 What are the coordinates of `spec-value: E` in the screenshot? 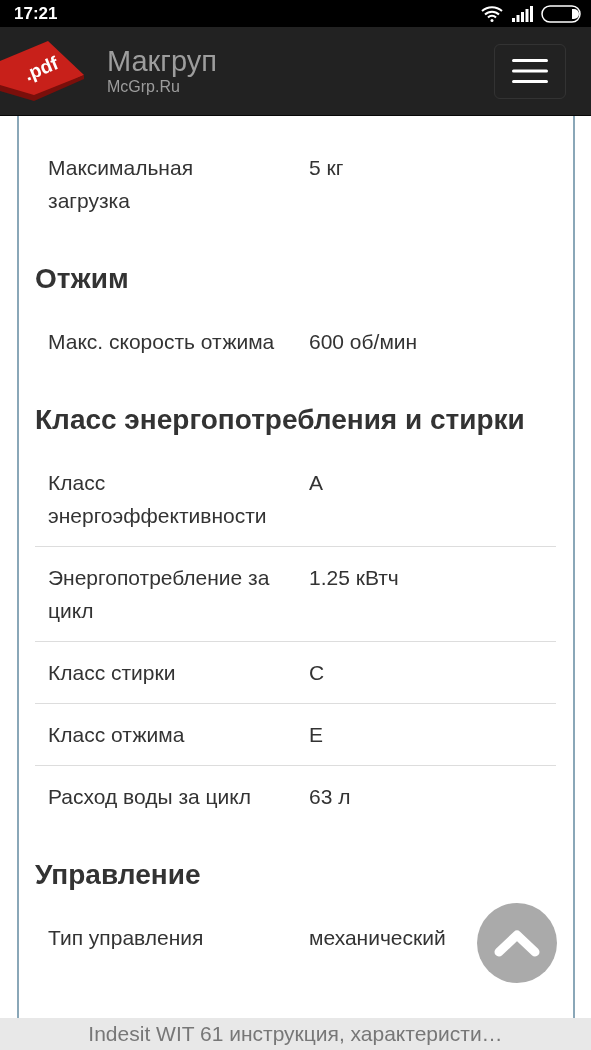 It's located at (316, 735).